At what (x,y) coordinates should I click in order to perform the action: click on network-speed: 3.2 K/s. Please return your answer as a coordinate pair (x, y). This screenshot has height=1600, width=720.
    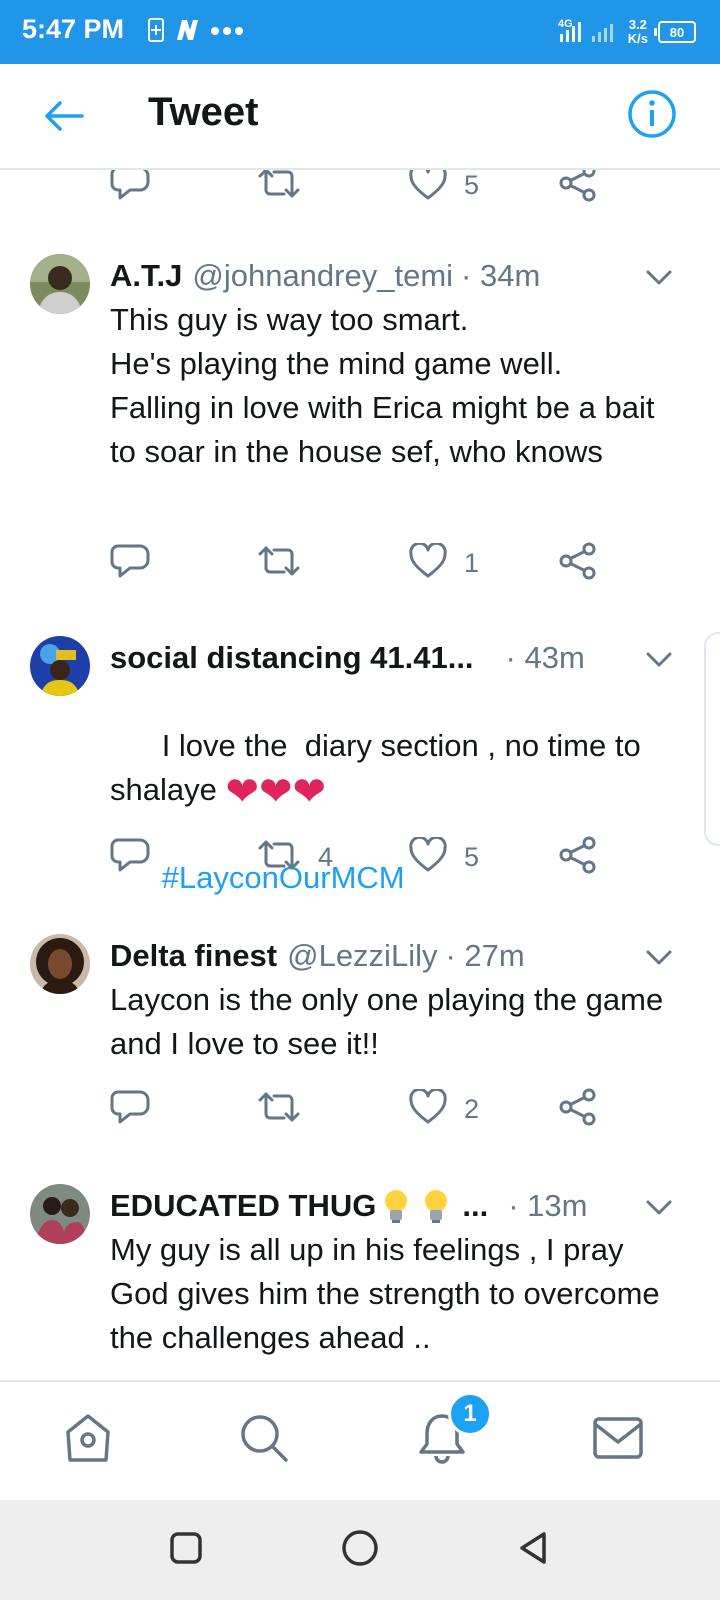
    Looking at the image, I should click on (638, 32).